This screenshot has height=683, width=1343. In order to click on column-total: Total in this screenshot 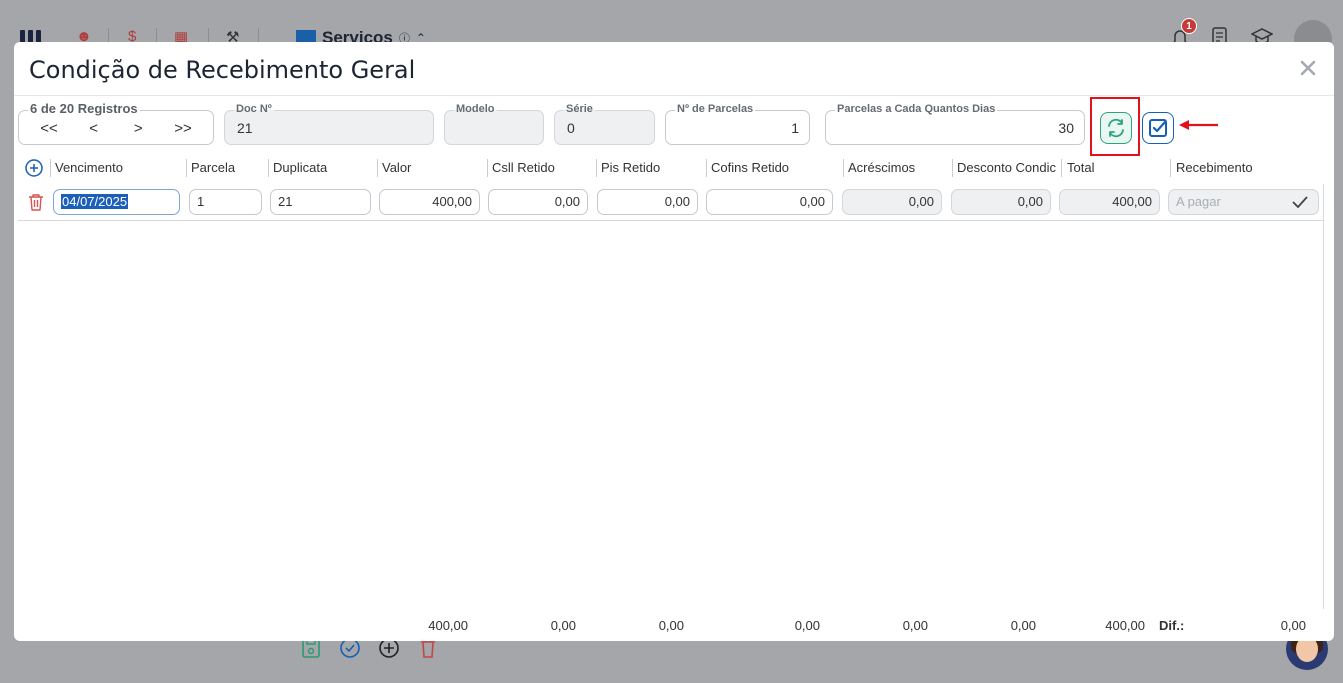, I will do `click(1080, 167)`.